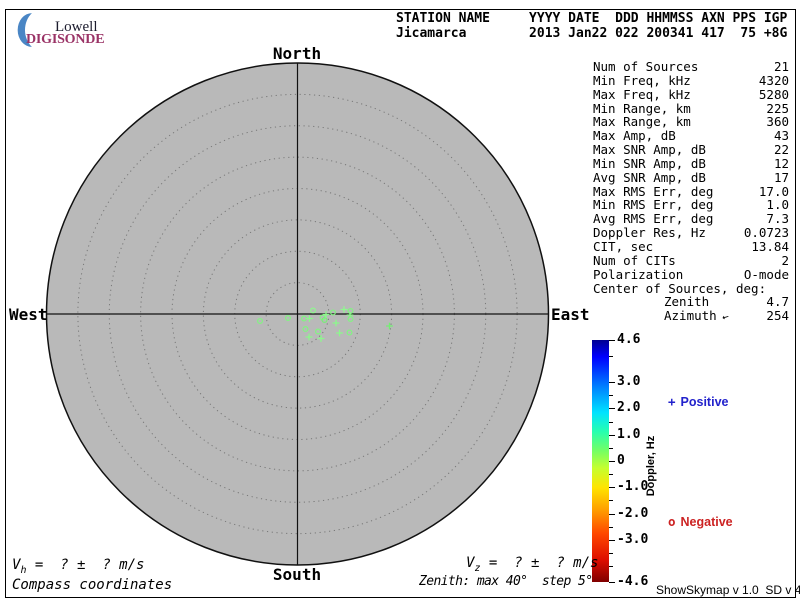 This screenshot has width=800, height=600. Describe the element at coordinates (653, 191) in the screenshot. I see `stat-label: Max RMS Err, deg` at that location.